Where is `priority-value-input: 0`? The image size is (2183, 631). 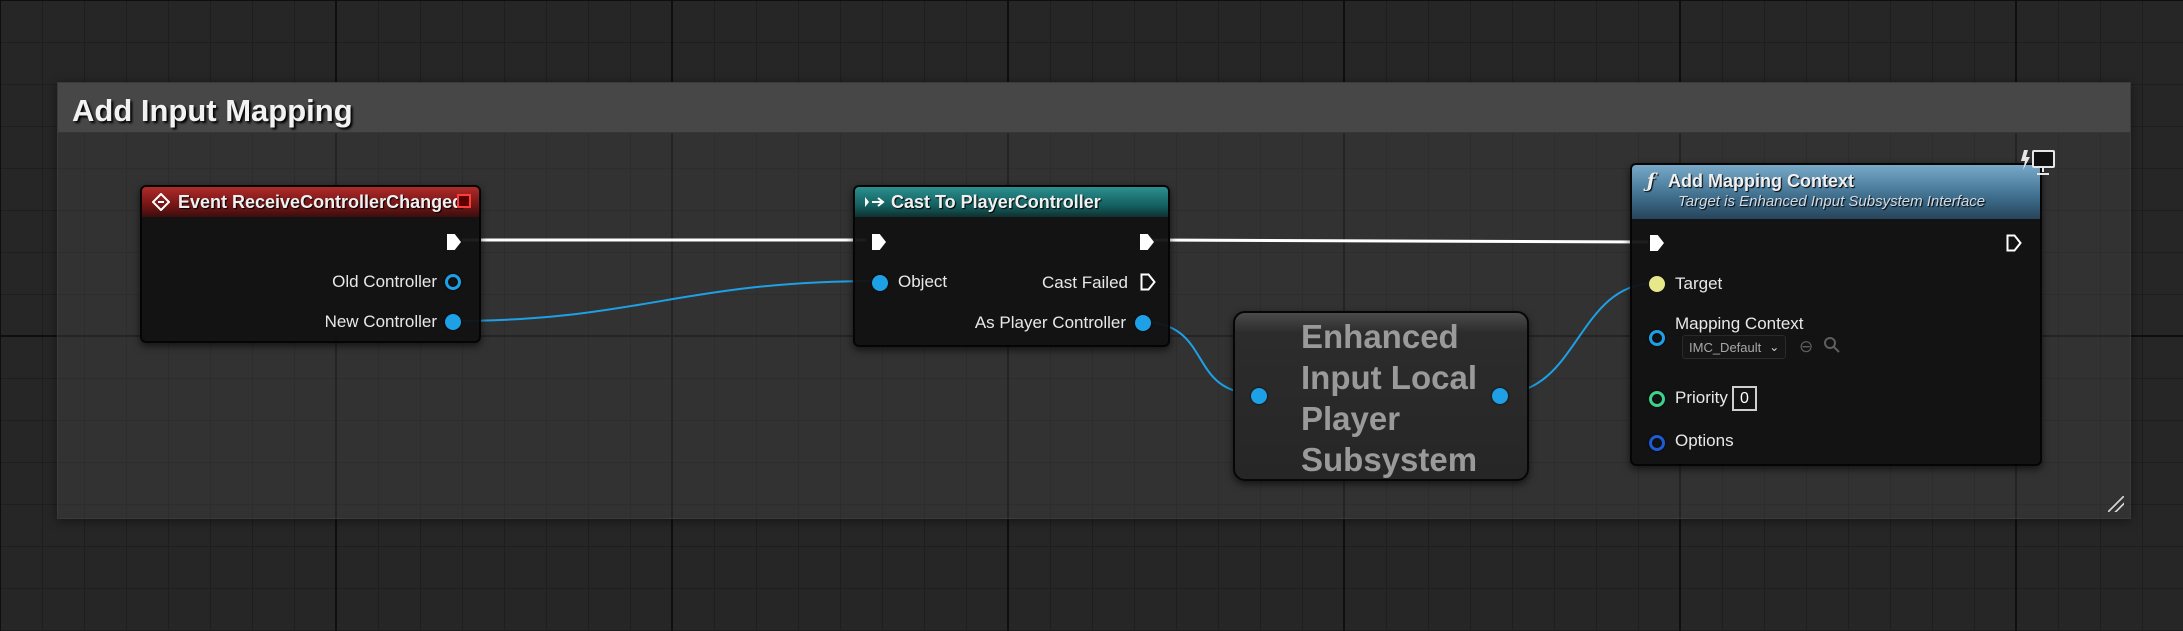
priority-value-input: 0 is located at coordinates (1744, 398).